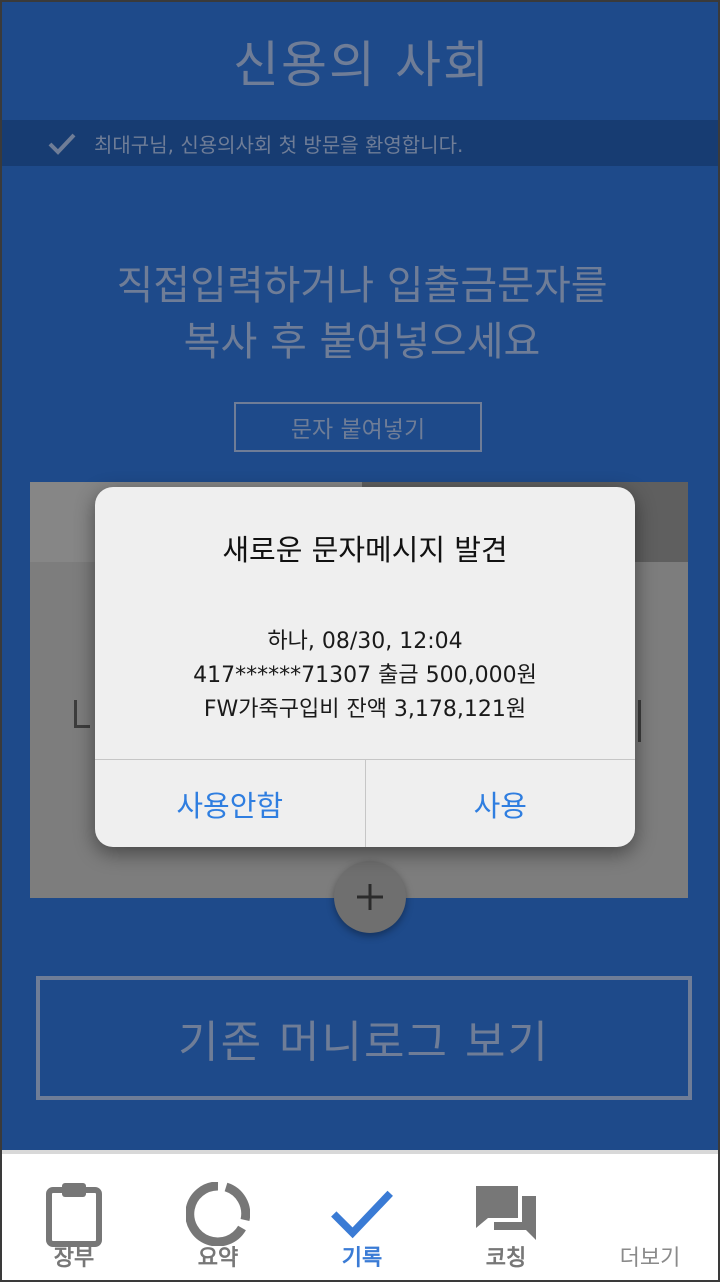 The image size is (720, 1282). I want to click on partial-glyph-left, so click(82, 714).